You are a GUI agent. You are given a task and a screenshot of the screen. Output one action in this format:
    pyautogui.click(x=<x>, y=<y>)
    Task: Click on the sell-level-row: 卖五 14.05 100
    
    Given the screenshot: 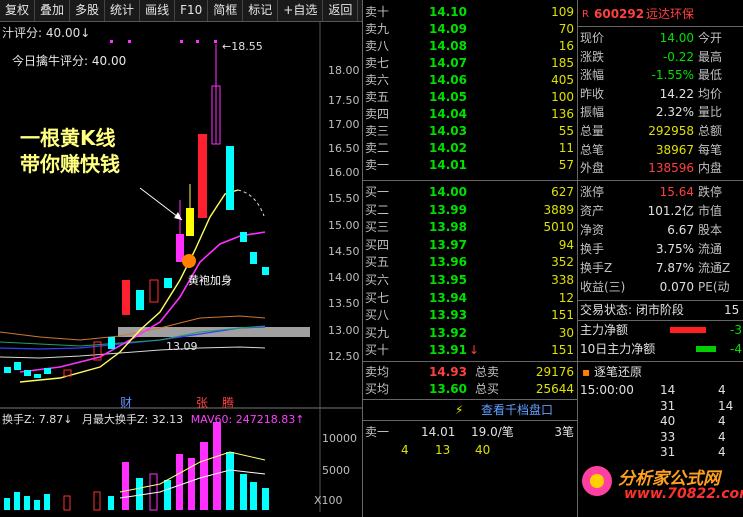 What is the action you would take?
    pyautogui.click(x=470, y=97)
    